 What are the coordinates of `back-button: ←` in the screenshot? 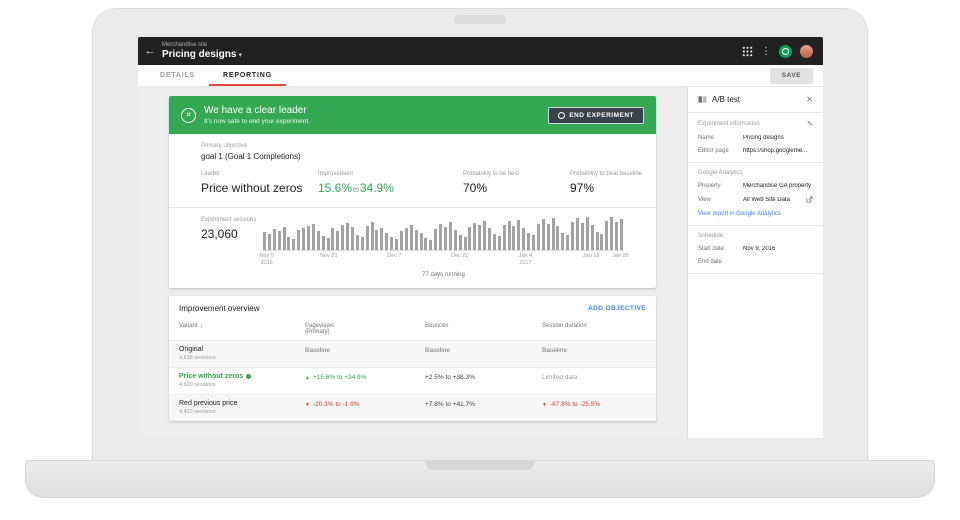 It's located at (150, 51).